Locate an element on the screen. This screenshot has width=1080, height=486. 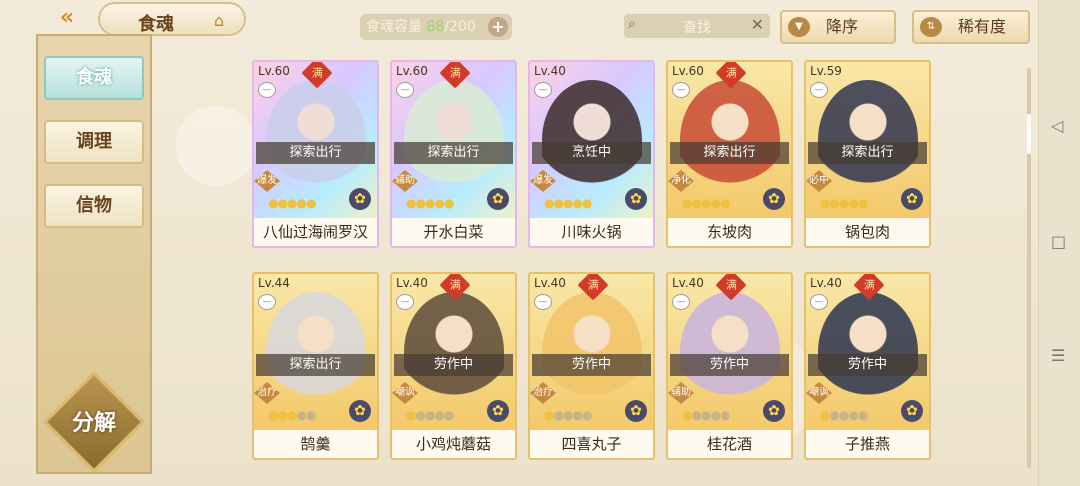
title-tab: 食魂 ⌂ is located at coordinates (172, 19).